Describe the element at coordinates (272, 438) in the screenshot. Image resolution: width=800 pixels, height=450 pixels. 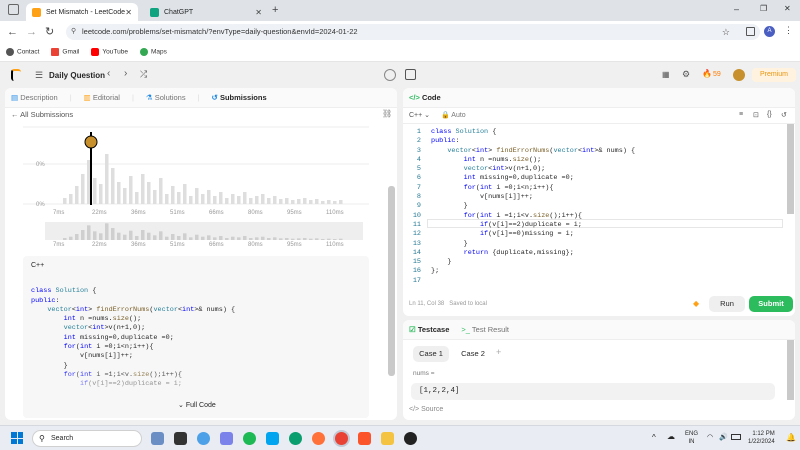
I see `store-icon` at that location.